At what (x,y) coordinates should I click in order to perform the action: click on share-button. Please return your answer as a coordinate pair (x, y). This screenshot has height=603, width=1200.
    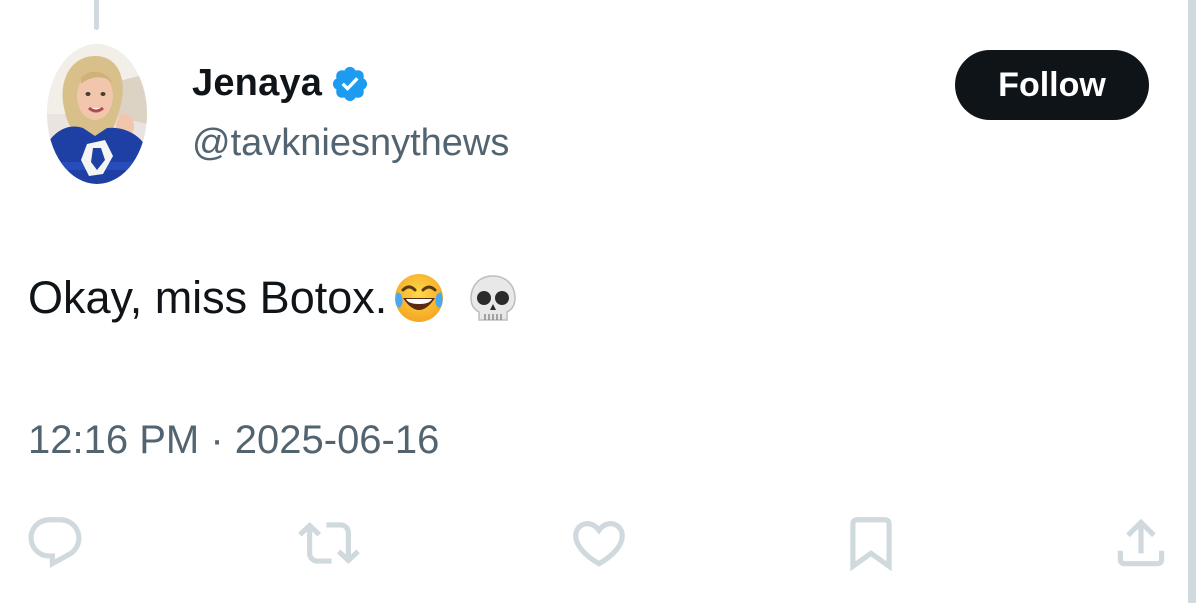
    Looking at the image, I should click on (1141, 543).